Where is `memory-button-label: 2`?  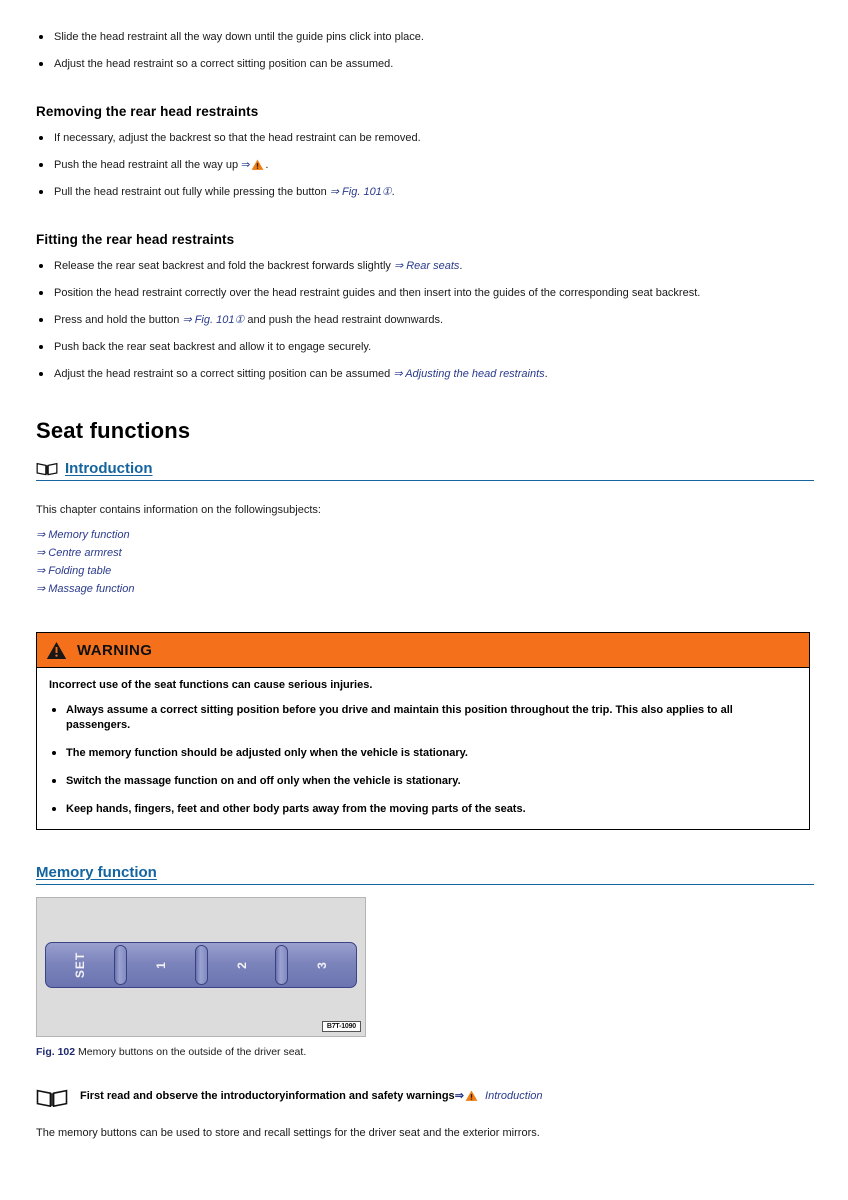 memory-button-label: 2 is located at coordinates (241, 965).